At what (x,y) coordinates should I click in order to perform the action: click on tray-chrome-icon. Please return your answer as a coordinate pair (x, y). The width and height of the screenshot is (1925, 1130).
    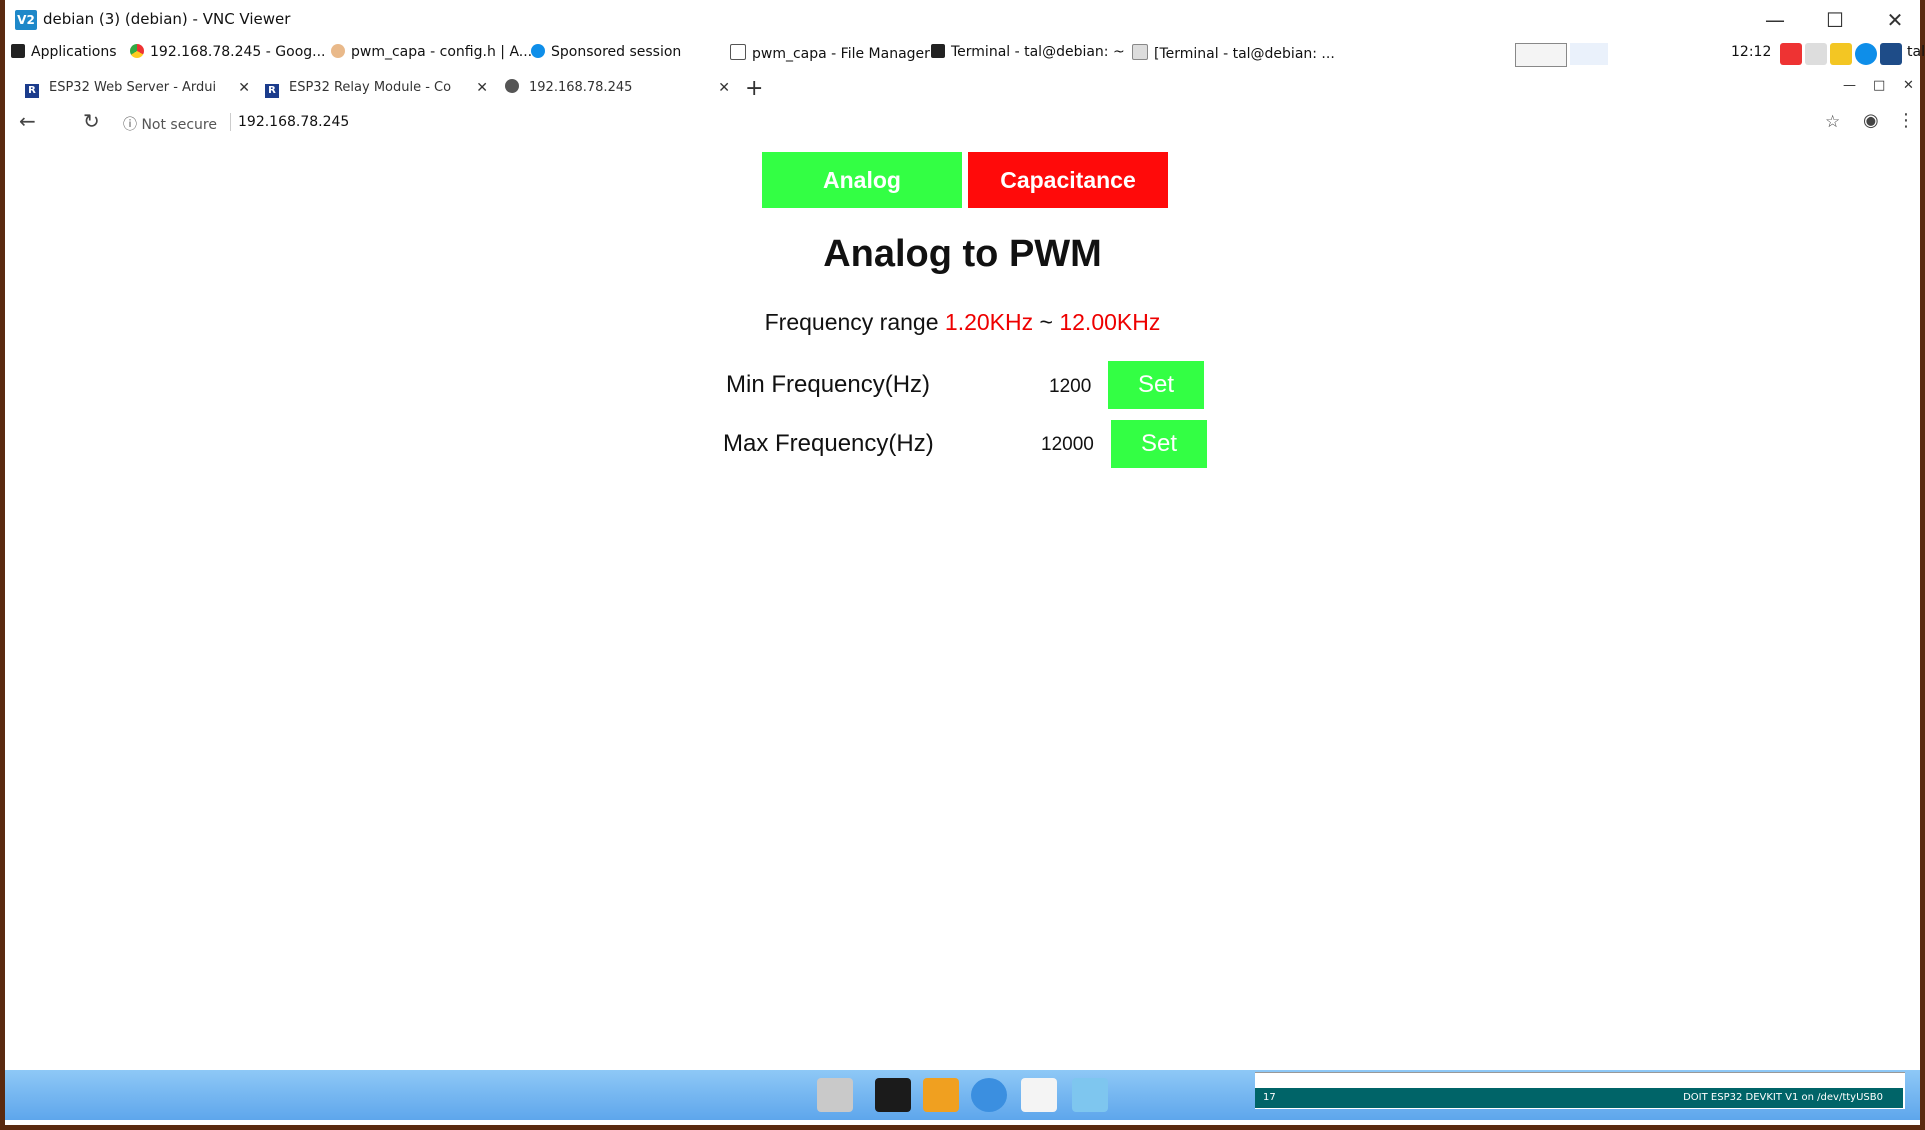
    Looking at the image, I should click on (1589, 54).